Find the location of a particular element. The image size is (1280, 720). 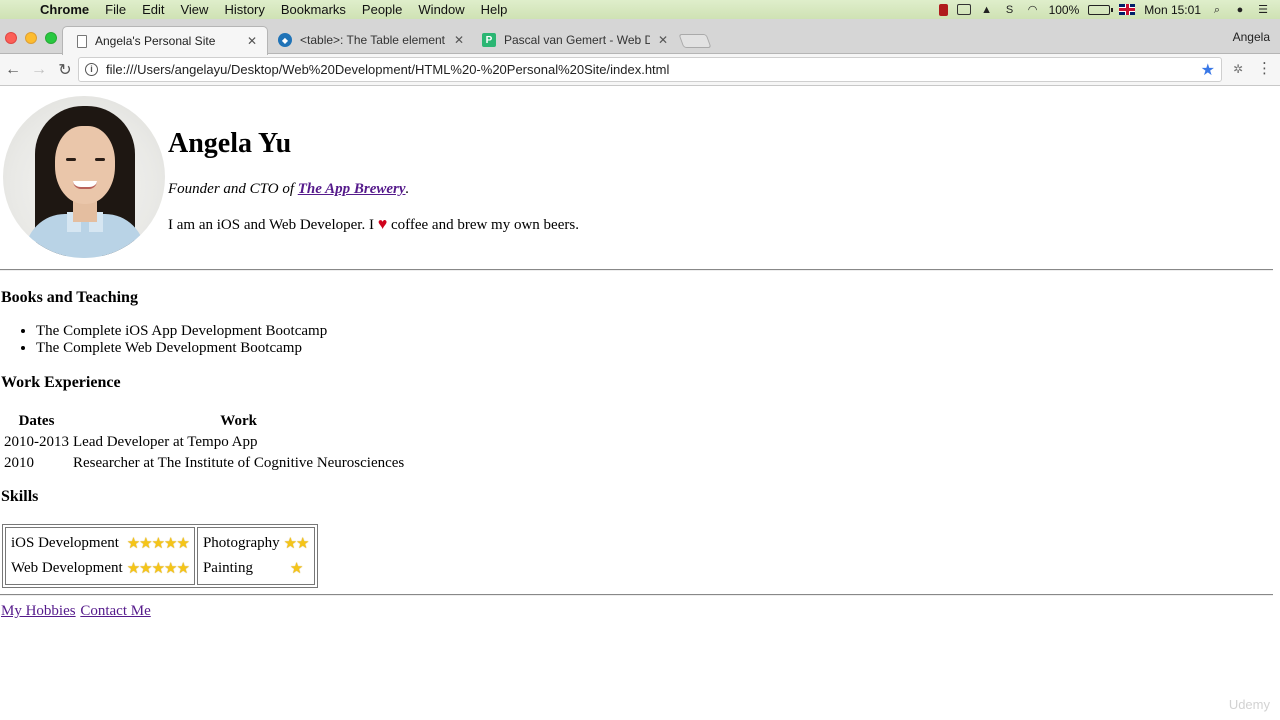

tab-pascal-van-gemert: P Pascal van Gemert - Web Deve ✕ is located at coordinates (573, 40).